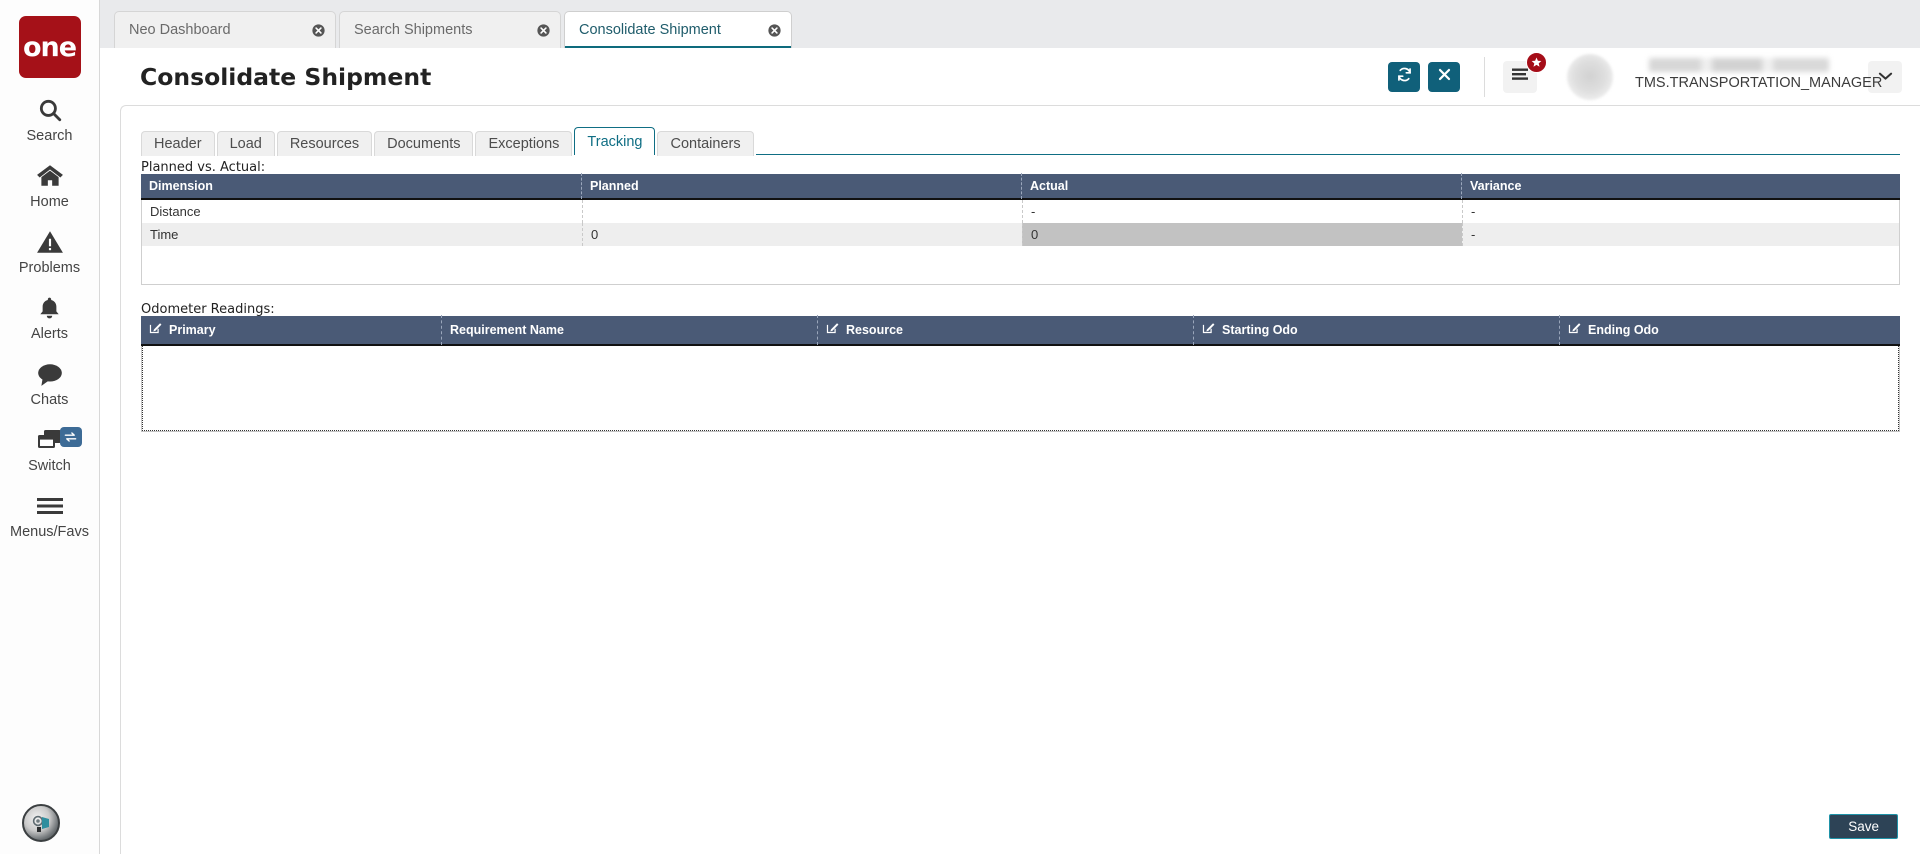  I want to click on odometer-empty-body, so click(1020, 388).